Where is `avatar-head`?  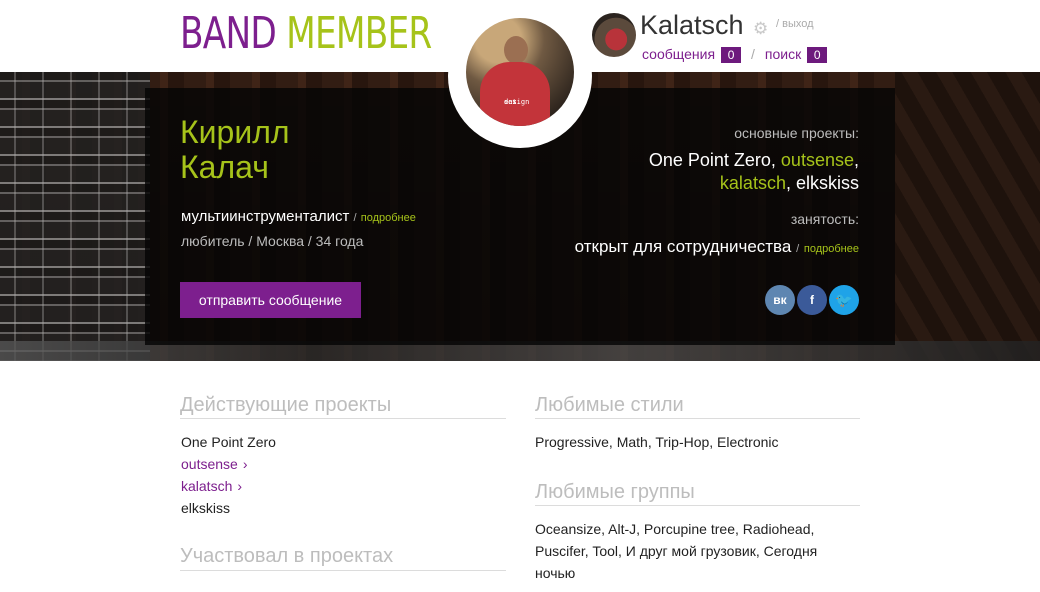 avatar-head is located at coordinates (516, 50).